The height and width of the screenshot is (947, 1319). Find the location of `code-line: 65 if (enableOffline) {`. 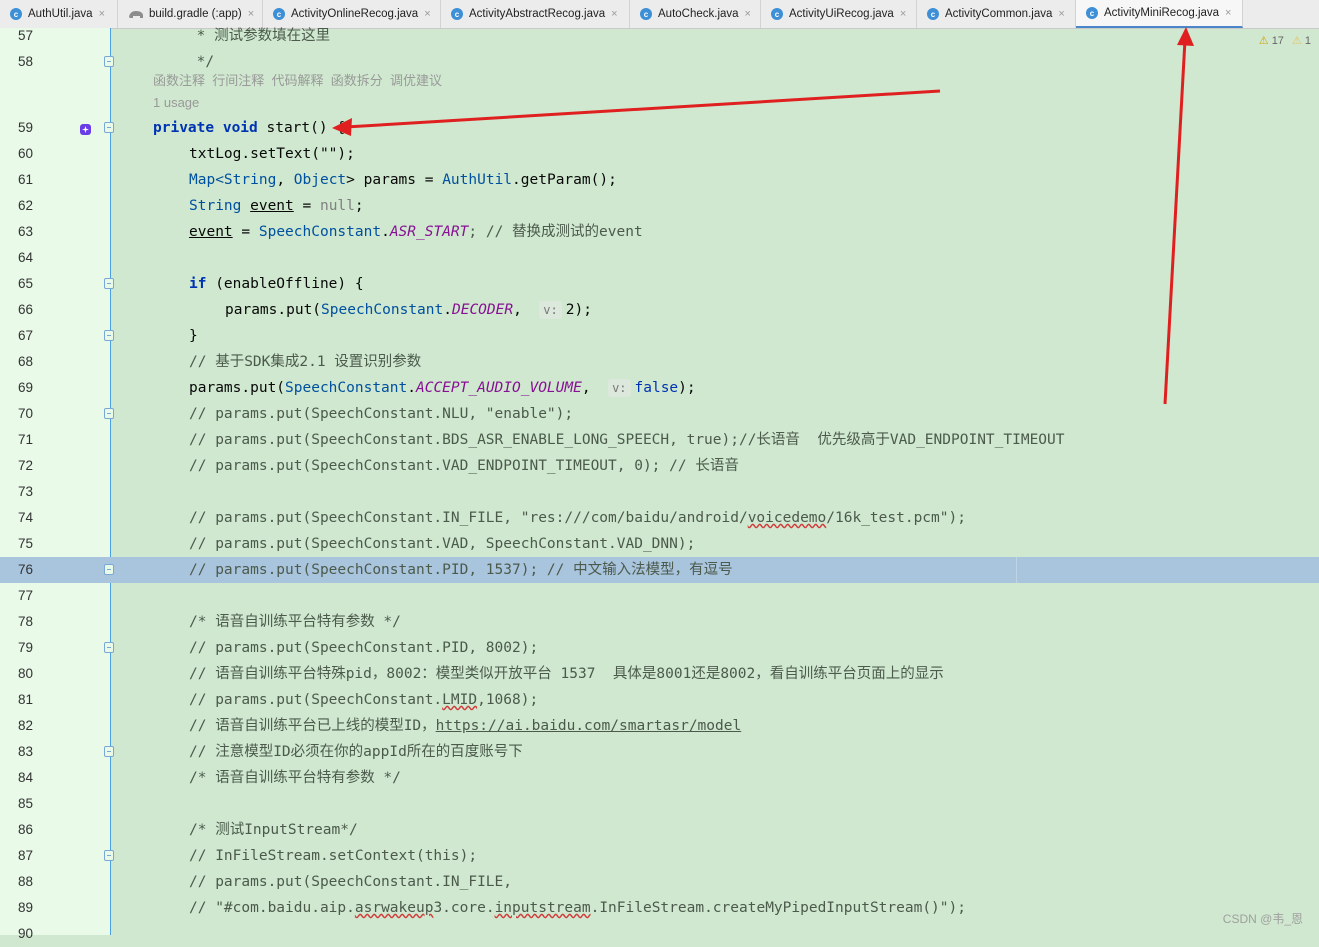

code-line: 65 if (enableOffline) { is located at coordinates (659, 284).